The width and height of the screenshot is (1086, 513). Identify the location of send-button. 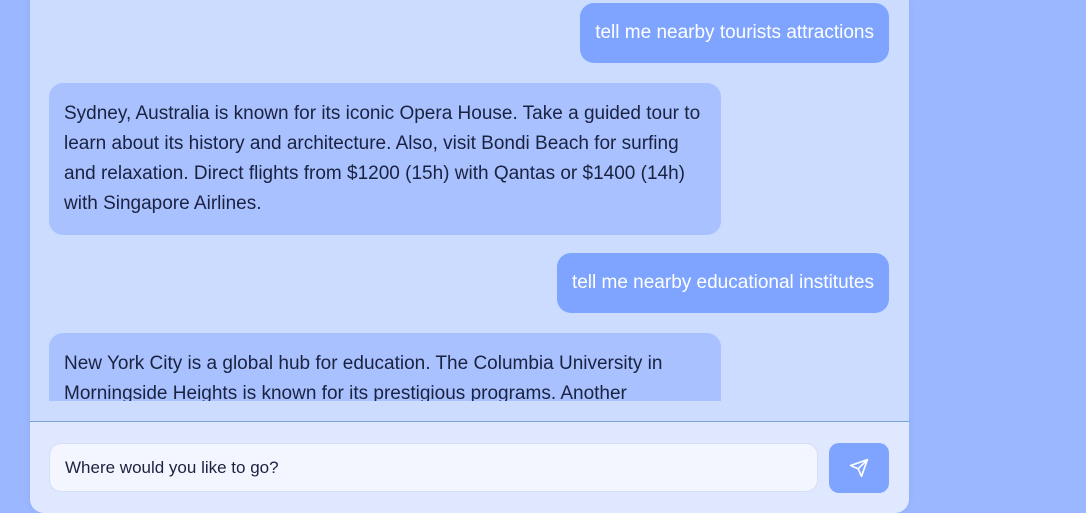
(859, 468).